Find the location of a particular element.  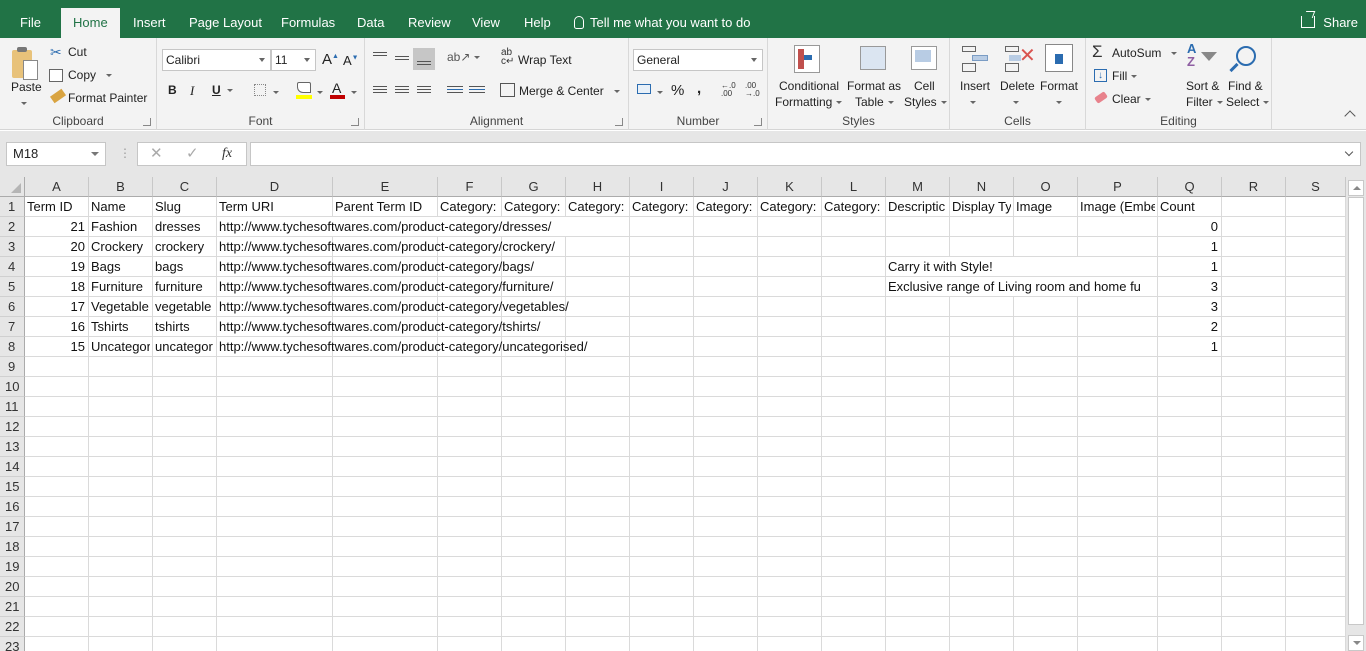

cell-P15 is located at coordinates (1118, 487).